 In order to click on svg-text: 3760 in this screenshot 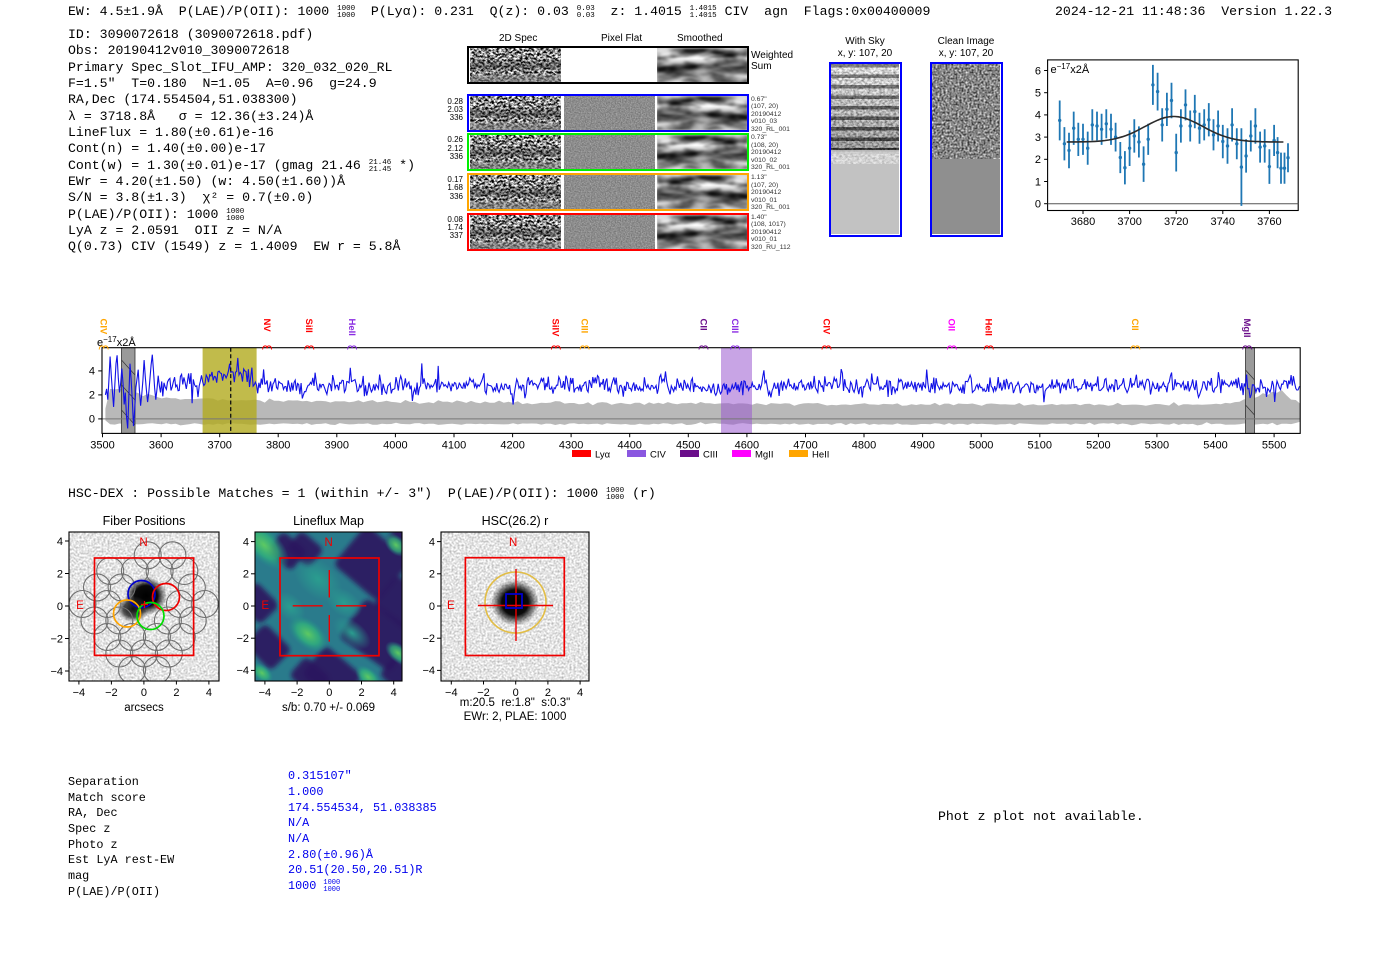, I will do `click(1269, 222)`.